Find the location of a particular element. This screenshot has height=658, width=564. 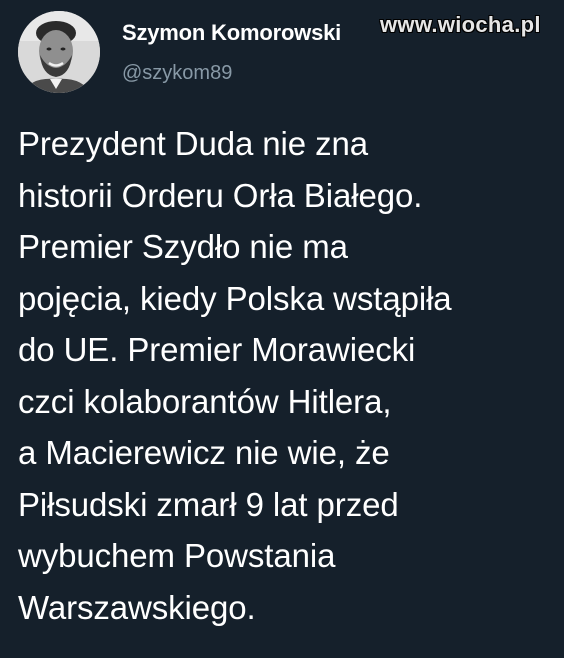

site-watermark: www.wiocha.pl is located at coordinates (460, 24).